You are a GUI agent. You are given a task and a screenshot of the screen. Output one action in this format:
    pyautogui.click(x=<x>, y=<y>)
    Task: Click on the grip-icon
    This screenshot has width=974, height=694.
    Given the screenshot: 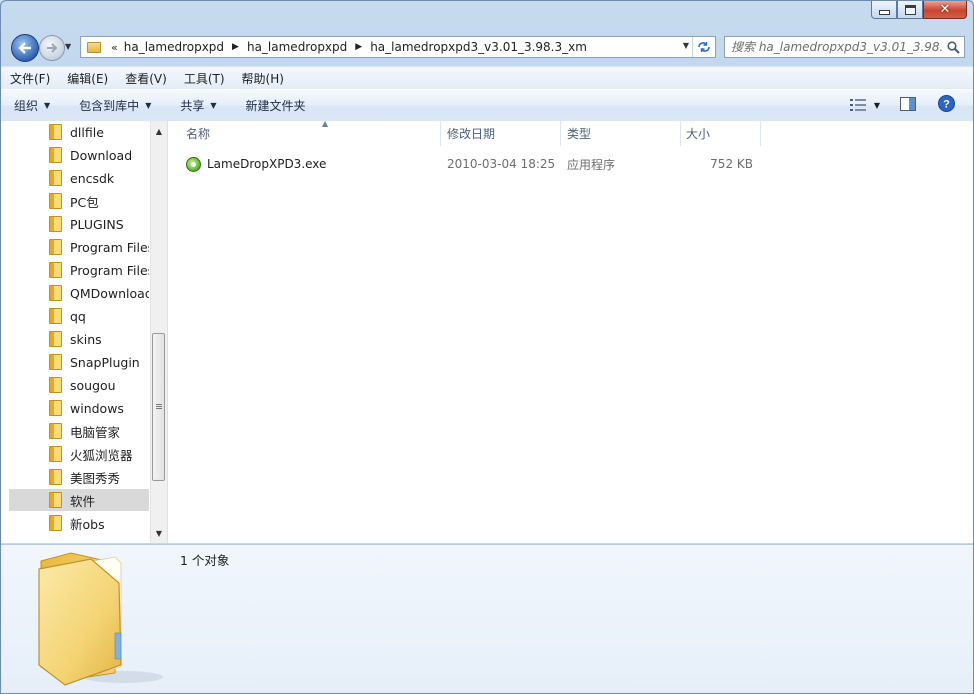 What is the action you would take?
    pyautogui.click(x=159, y=407)
    